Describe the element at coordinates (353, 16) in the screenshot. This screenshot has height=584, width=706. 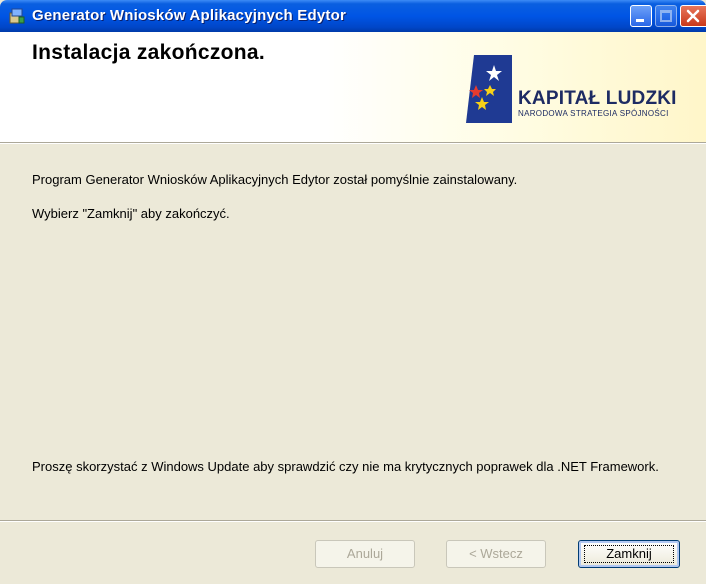
I see `title-bar: Generator Wniosków Aplikacyjnych Edytor` at that location.